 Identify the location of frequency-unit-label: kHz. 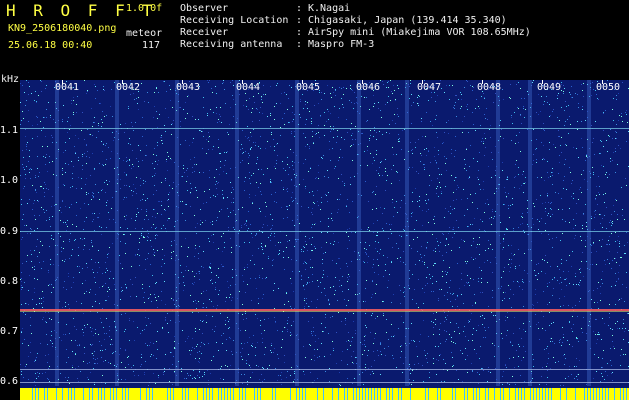
(10, 79).